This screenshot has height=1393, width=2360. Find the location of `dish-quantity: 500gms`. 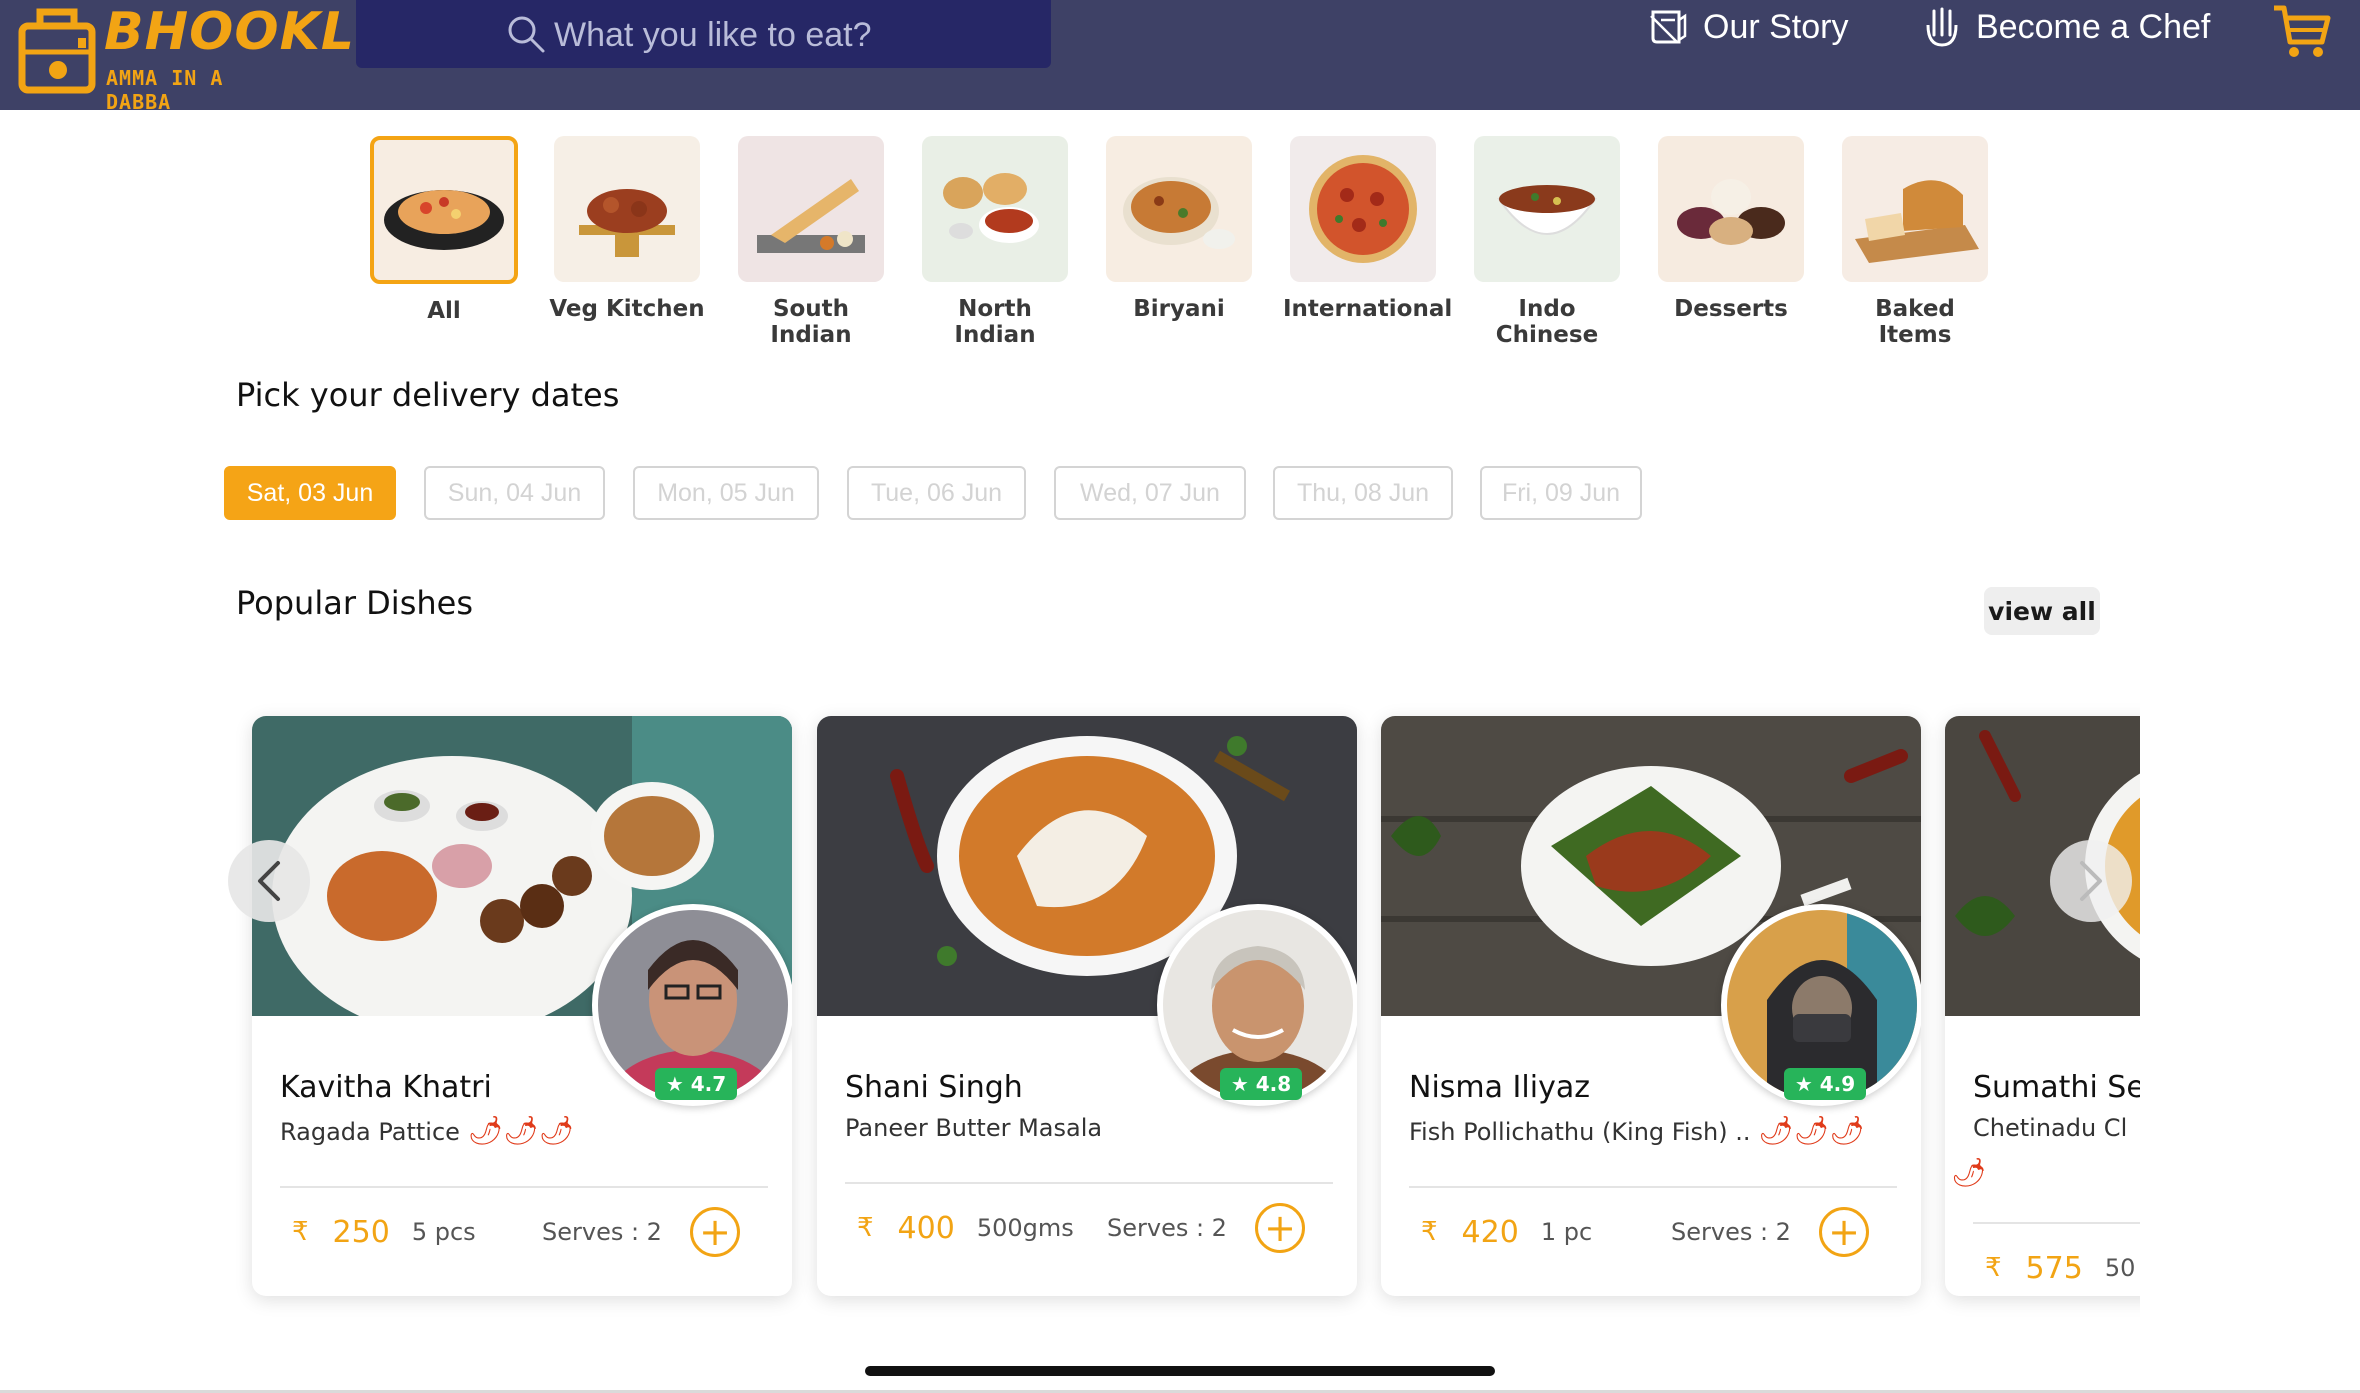

dish-quantity: 500gms is located at coordinates (1025, 1228).